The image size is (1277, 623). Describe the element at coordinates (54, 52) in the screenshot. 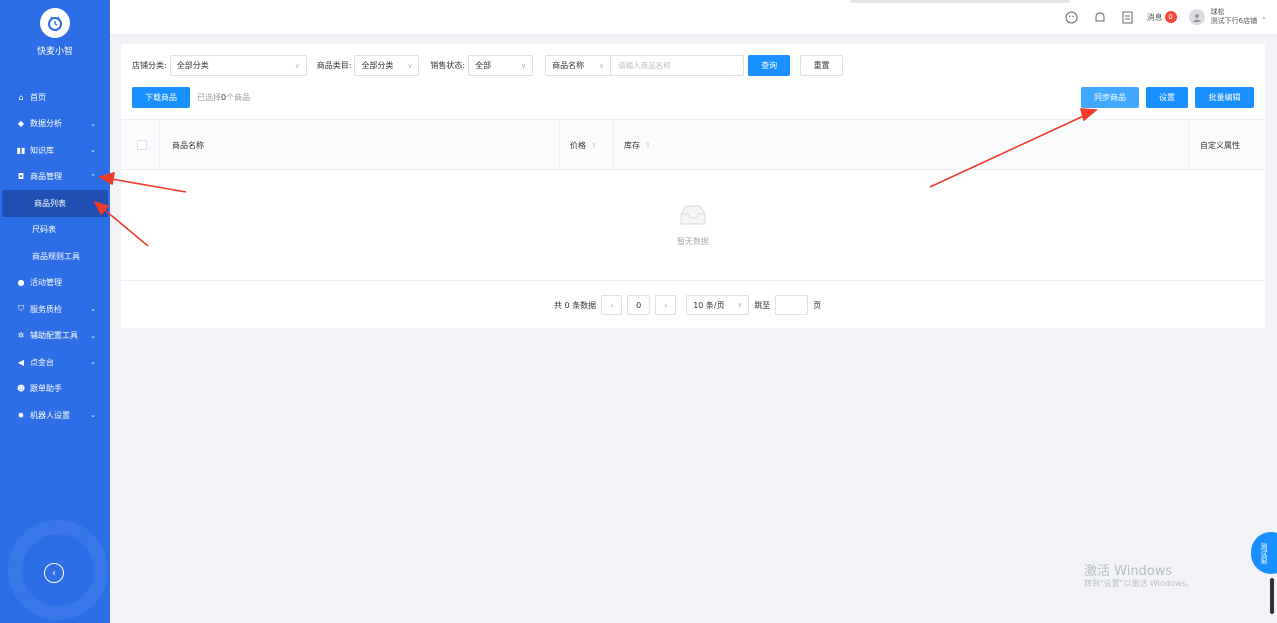

I see `app-title: 快麦小智` at that location.